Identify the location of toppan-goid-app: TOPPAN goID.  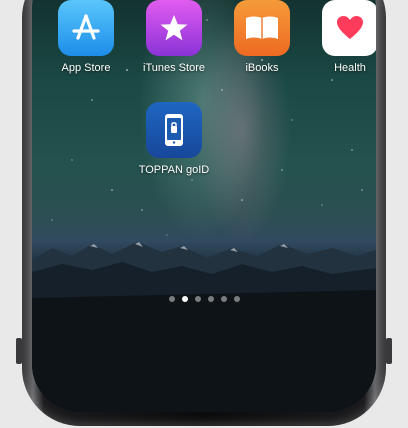
(174, 139).